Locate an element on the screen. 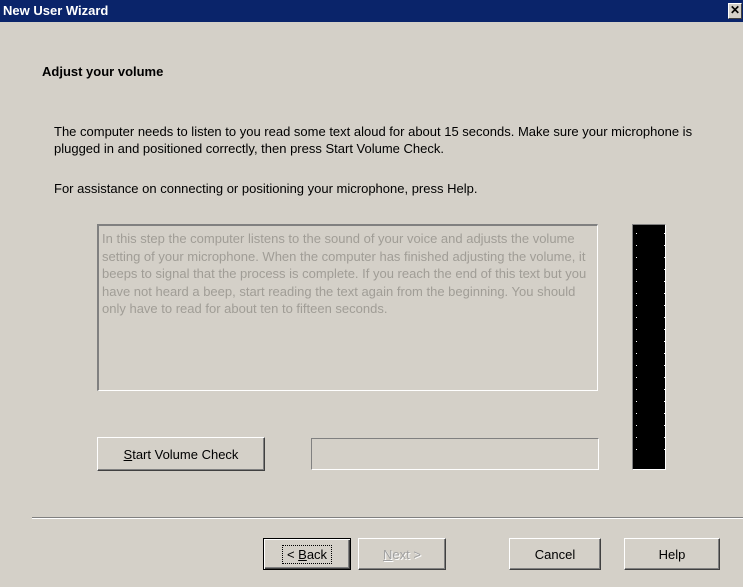 Image resolution: width=744 pixels, height=587 pixels. meter-ticks-left is located at coordinates (636, 347).